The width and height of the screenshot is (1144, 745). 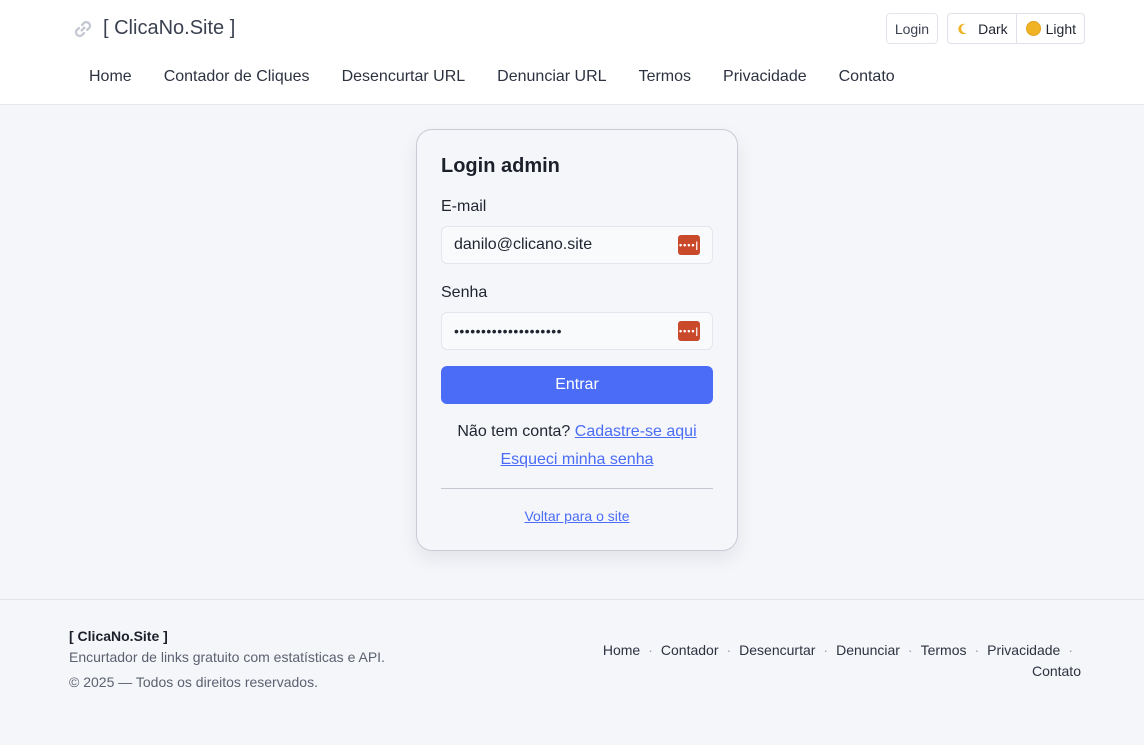 I want to click on footer-link-privacidade: Privacidade, so click(x=1023, y=650).